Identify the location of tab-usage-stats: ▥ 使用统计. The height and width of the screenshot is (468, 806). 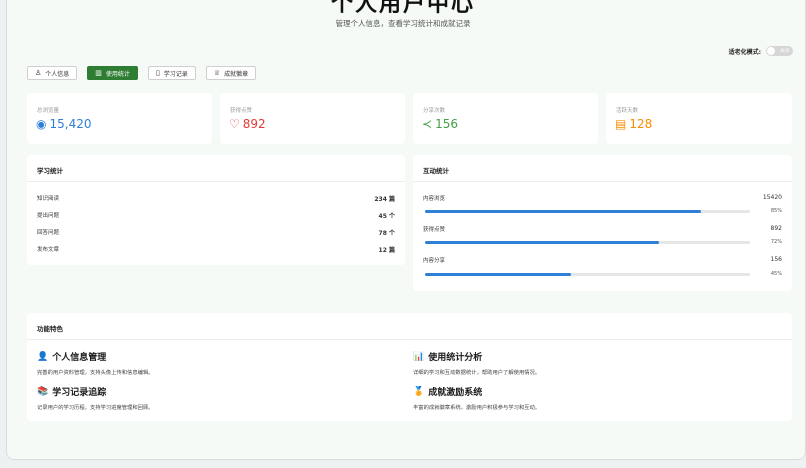
(112, 73).